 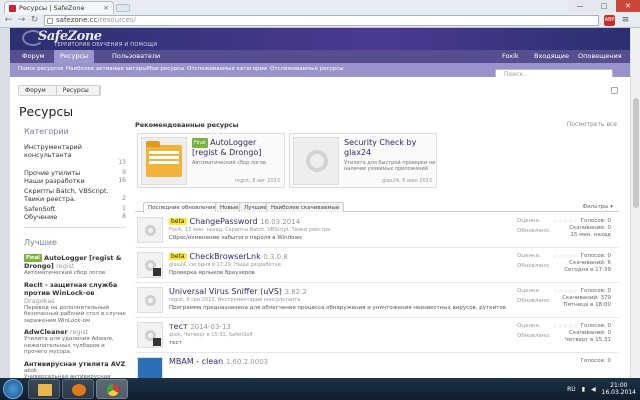 I want to click on category-item: Прочие утилиты 9, so click(x=75, y=173).